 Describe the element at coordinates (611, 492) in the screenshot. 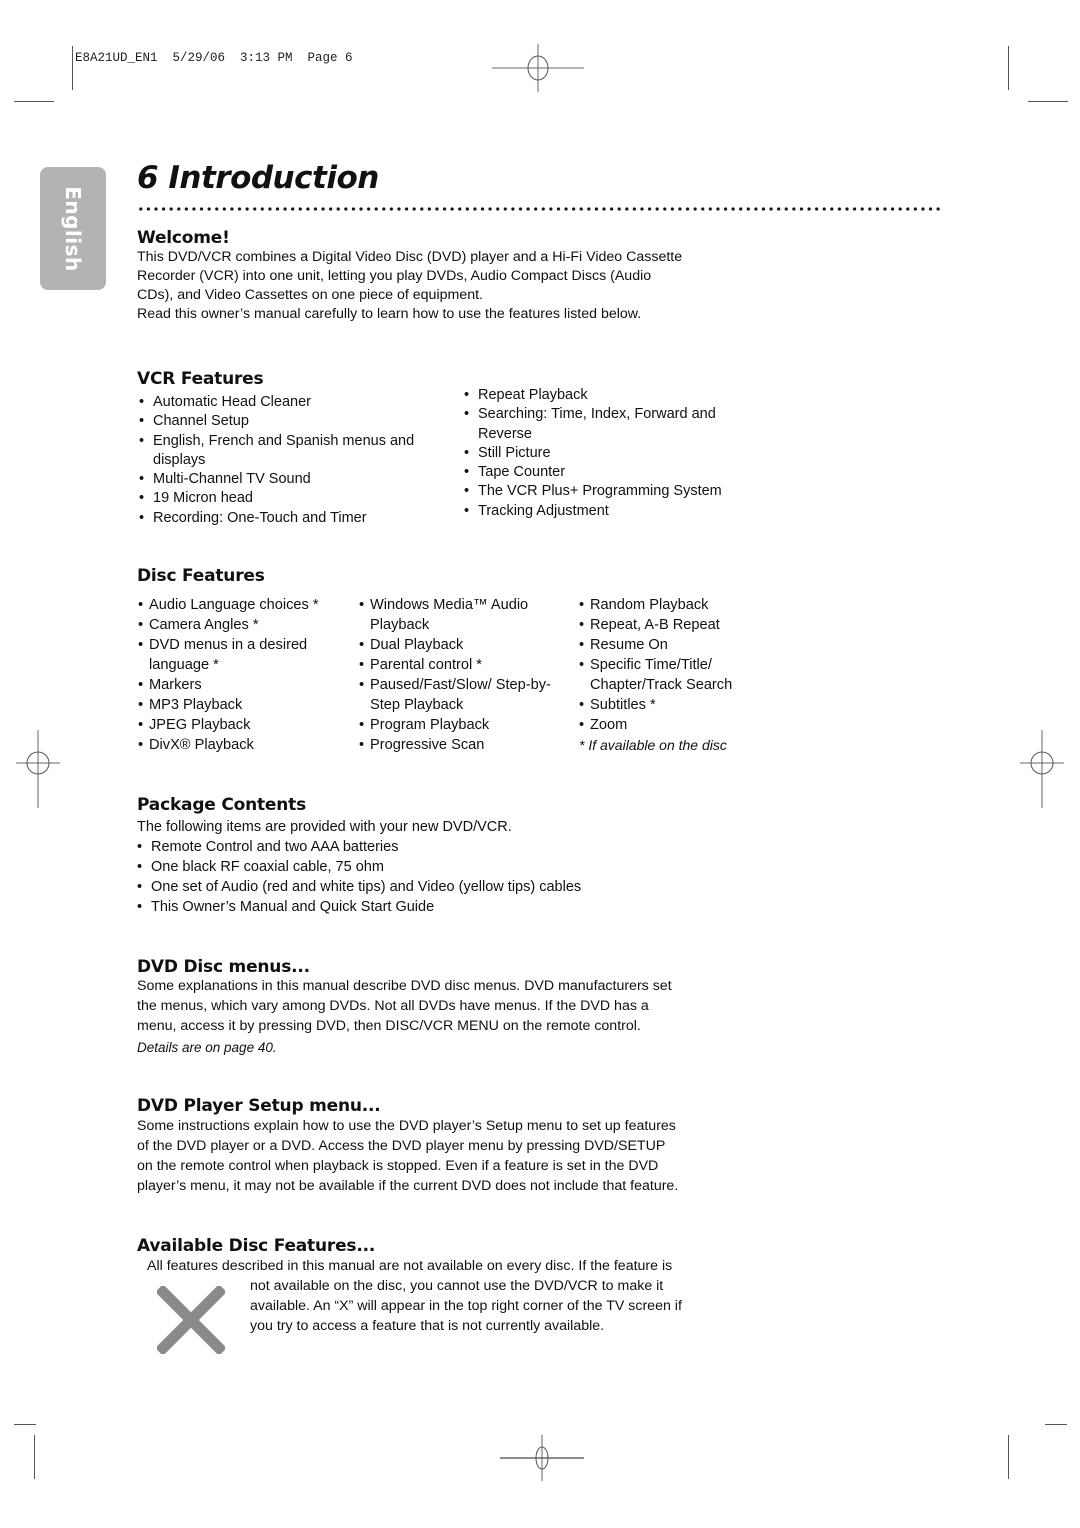

I see `list-item: The VCR Plus+ Programming System` at that location.